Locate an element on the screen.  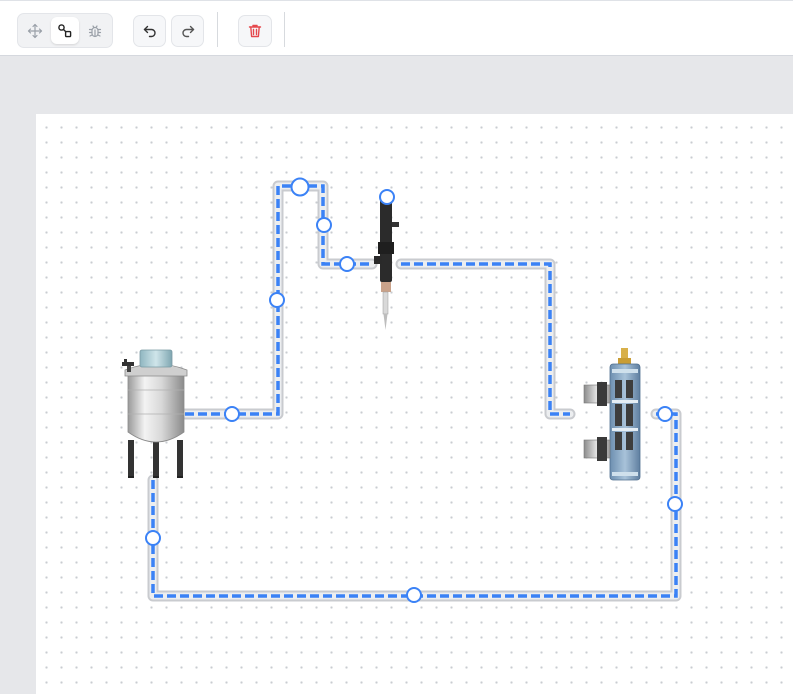
heat-exchanger is located at coordinates (612, 414).